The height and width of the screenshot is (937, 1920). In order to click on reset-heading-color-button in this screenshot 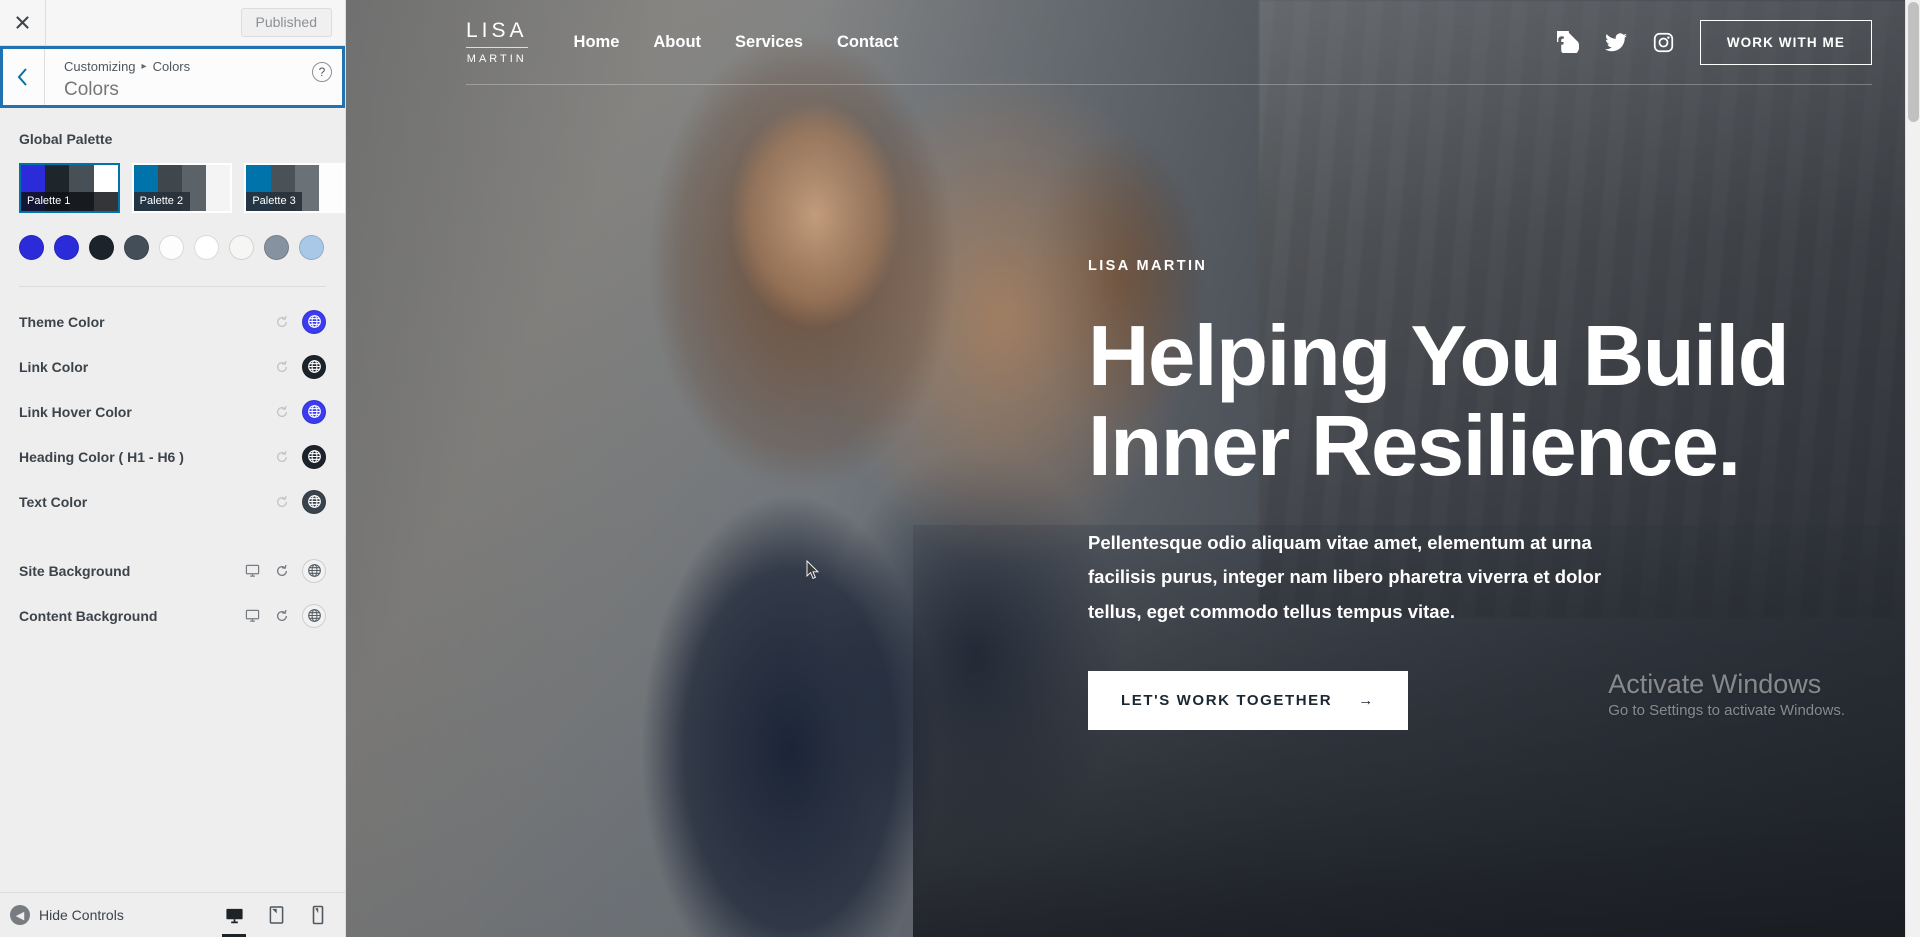, I will do `click(282, 457)`.